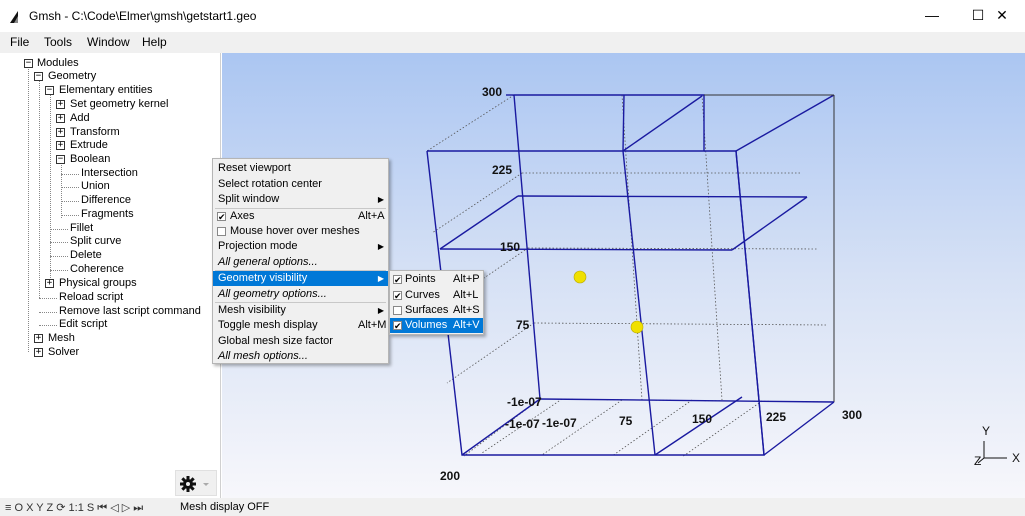 This screenshot has height=516, width=1025. Describe the element at coordinates (397, 326) in the screenshot. I see `volumes-checkbox: ✔` at that location.